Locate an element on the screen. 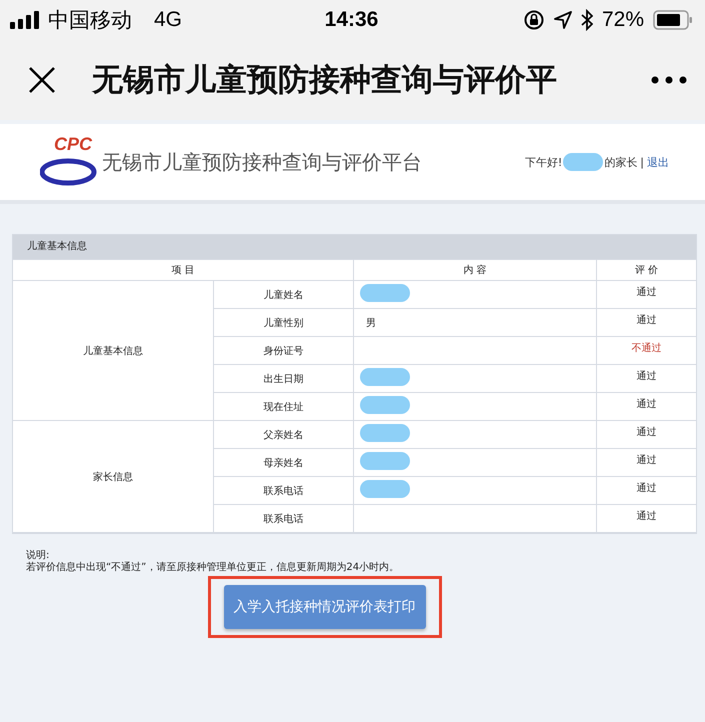 The height and width of the screenshot is (722, 705). battery-percent: 72% is located at coordinates (623, 20).